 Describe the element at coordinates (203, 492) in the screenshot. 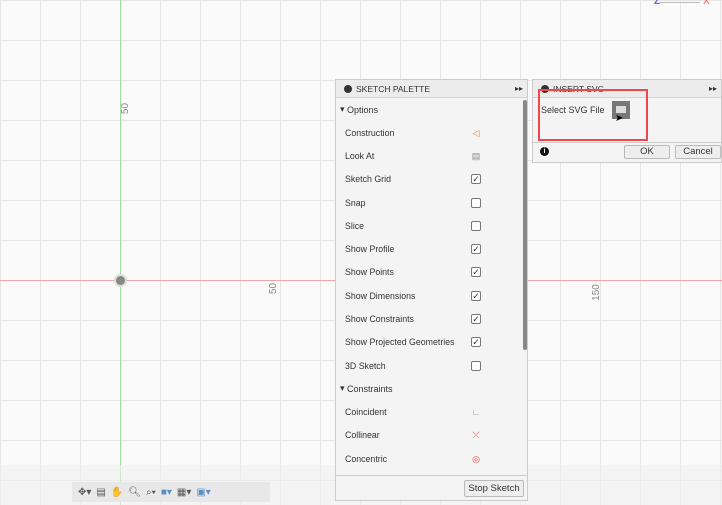

I see `viewports-icon: ▣▾` at that location.